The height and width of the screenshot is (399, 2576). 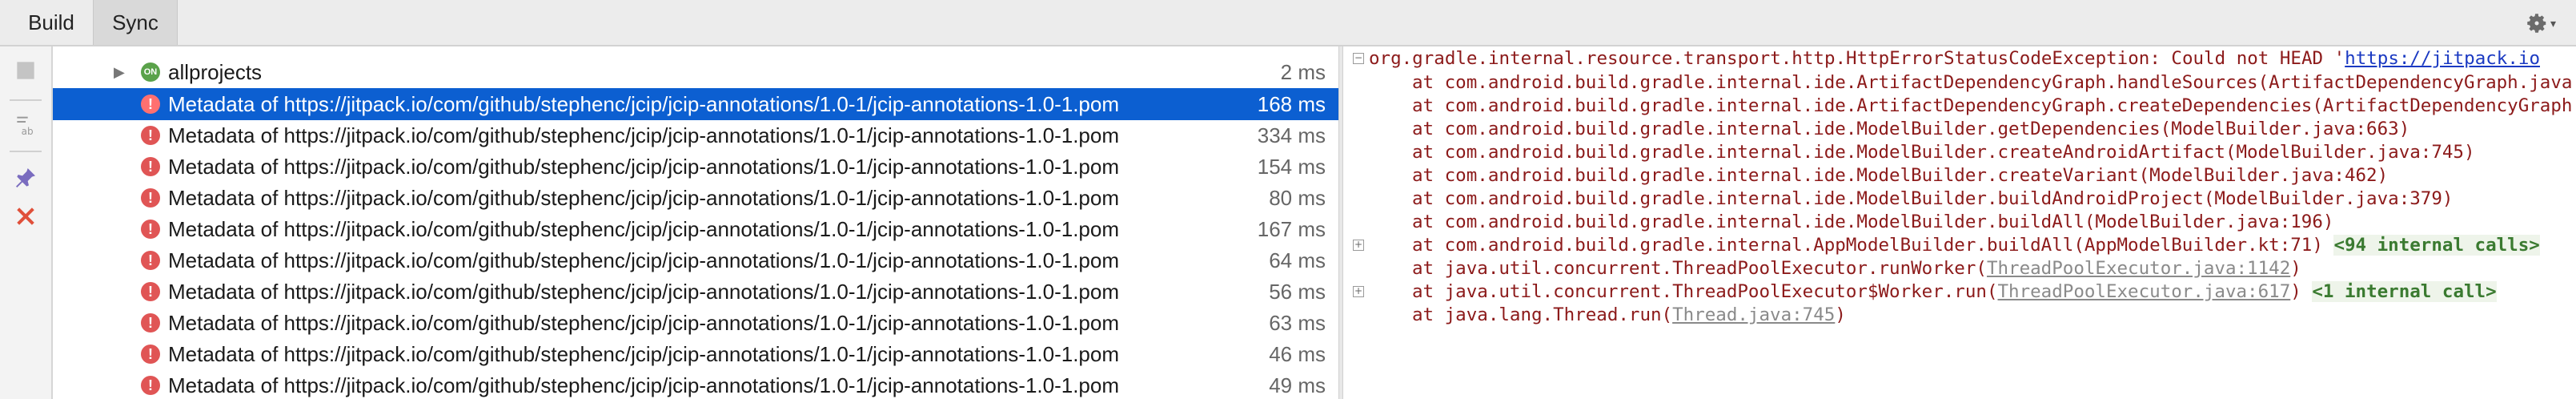 I want to click on internal-calls-fold: <1 internal call>, so click(x=2404, y=291).